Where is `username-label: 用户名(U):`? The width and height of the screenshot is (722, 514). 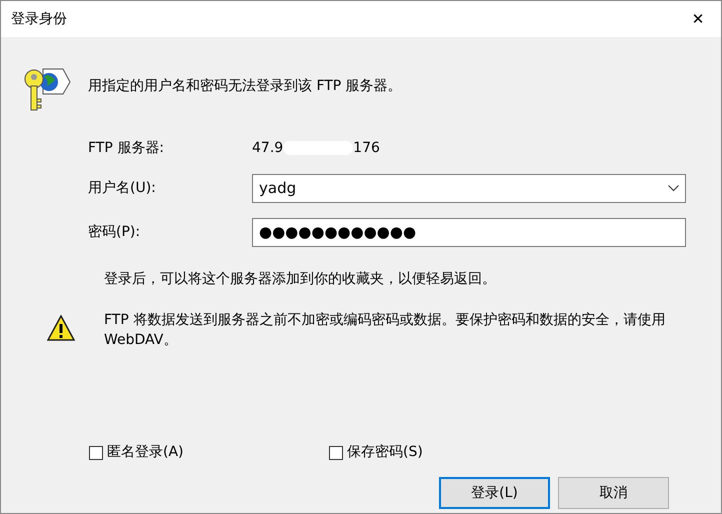
username-label: 用户名(U): is located at coordinates (122, 188).